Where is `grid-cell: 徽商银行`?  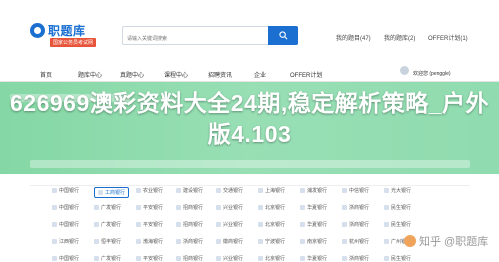
grid-cell: 徽商银行 is located at coordinates (229, 241).